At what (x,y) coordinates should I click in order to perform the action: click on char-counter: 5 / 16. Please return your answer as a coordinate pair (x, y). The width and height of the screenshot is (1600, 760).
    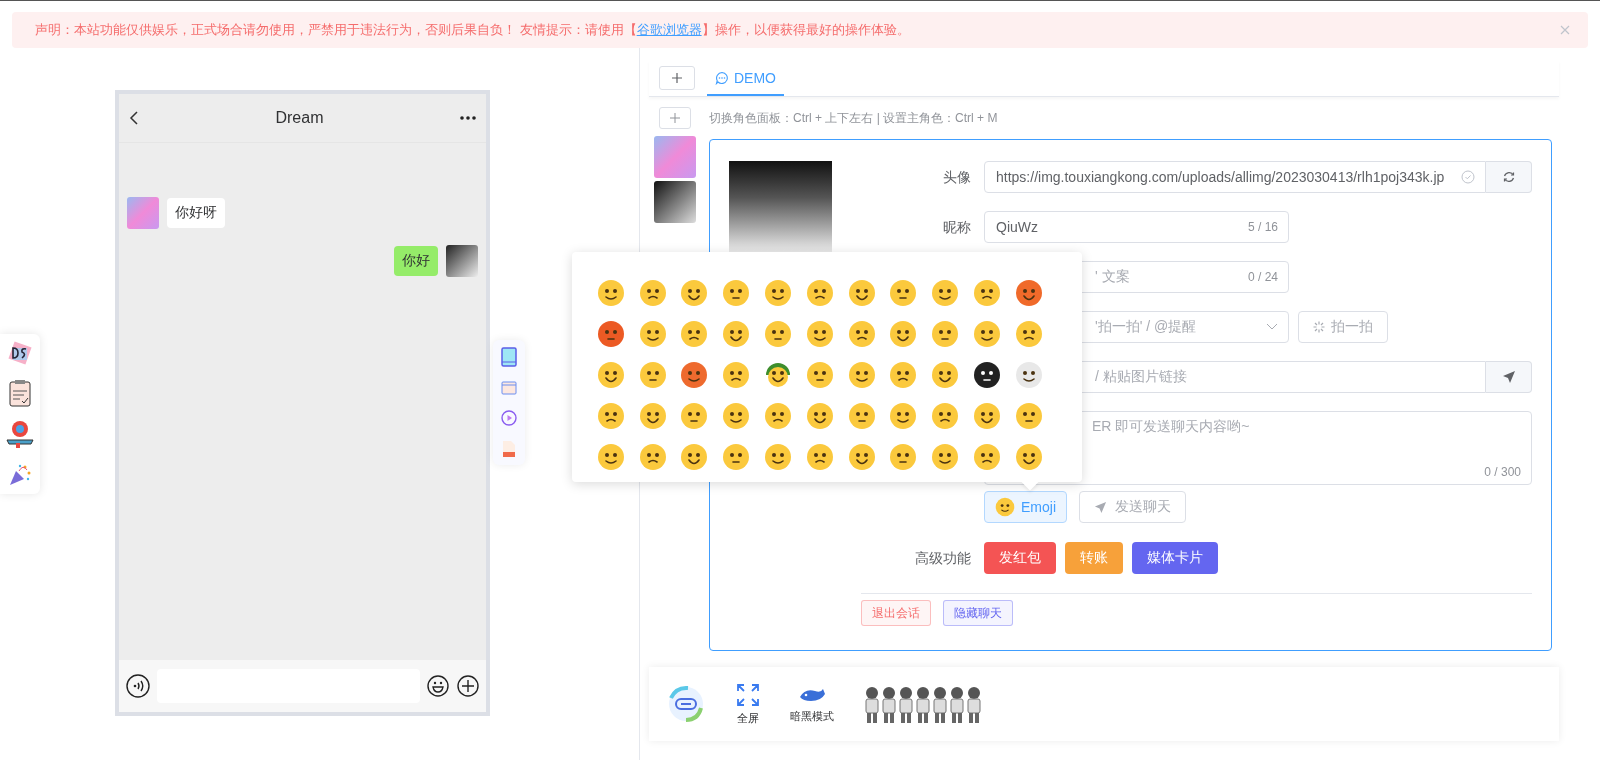
    Looking at the image, I should click on (1262, 227).